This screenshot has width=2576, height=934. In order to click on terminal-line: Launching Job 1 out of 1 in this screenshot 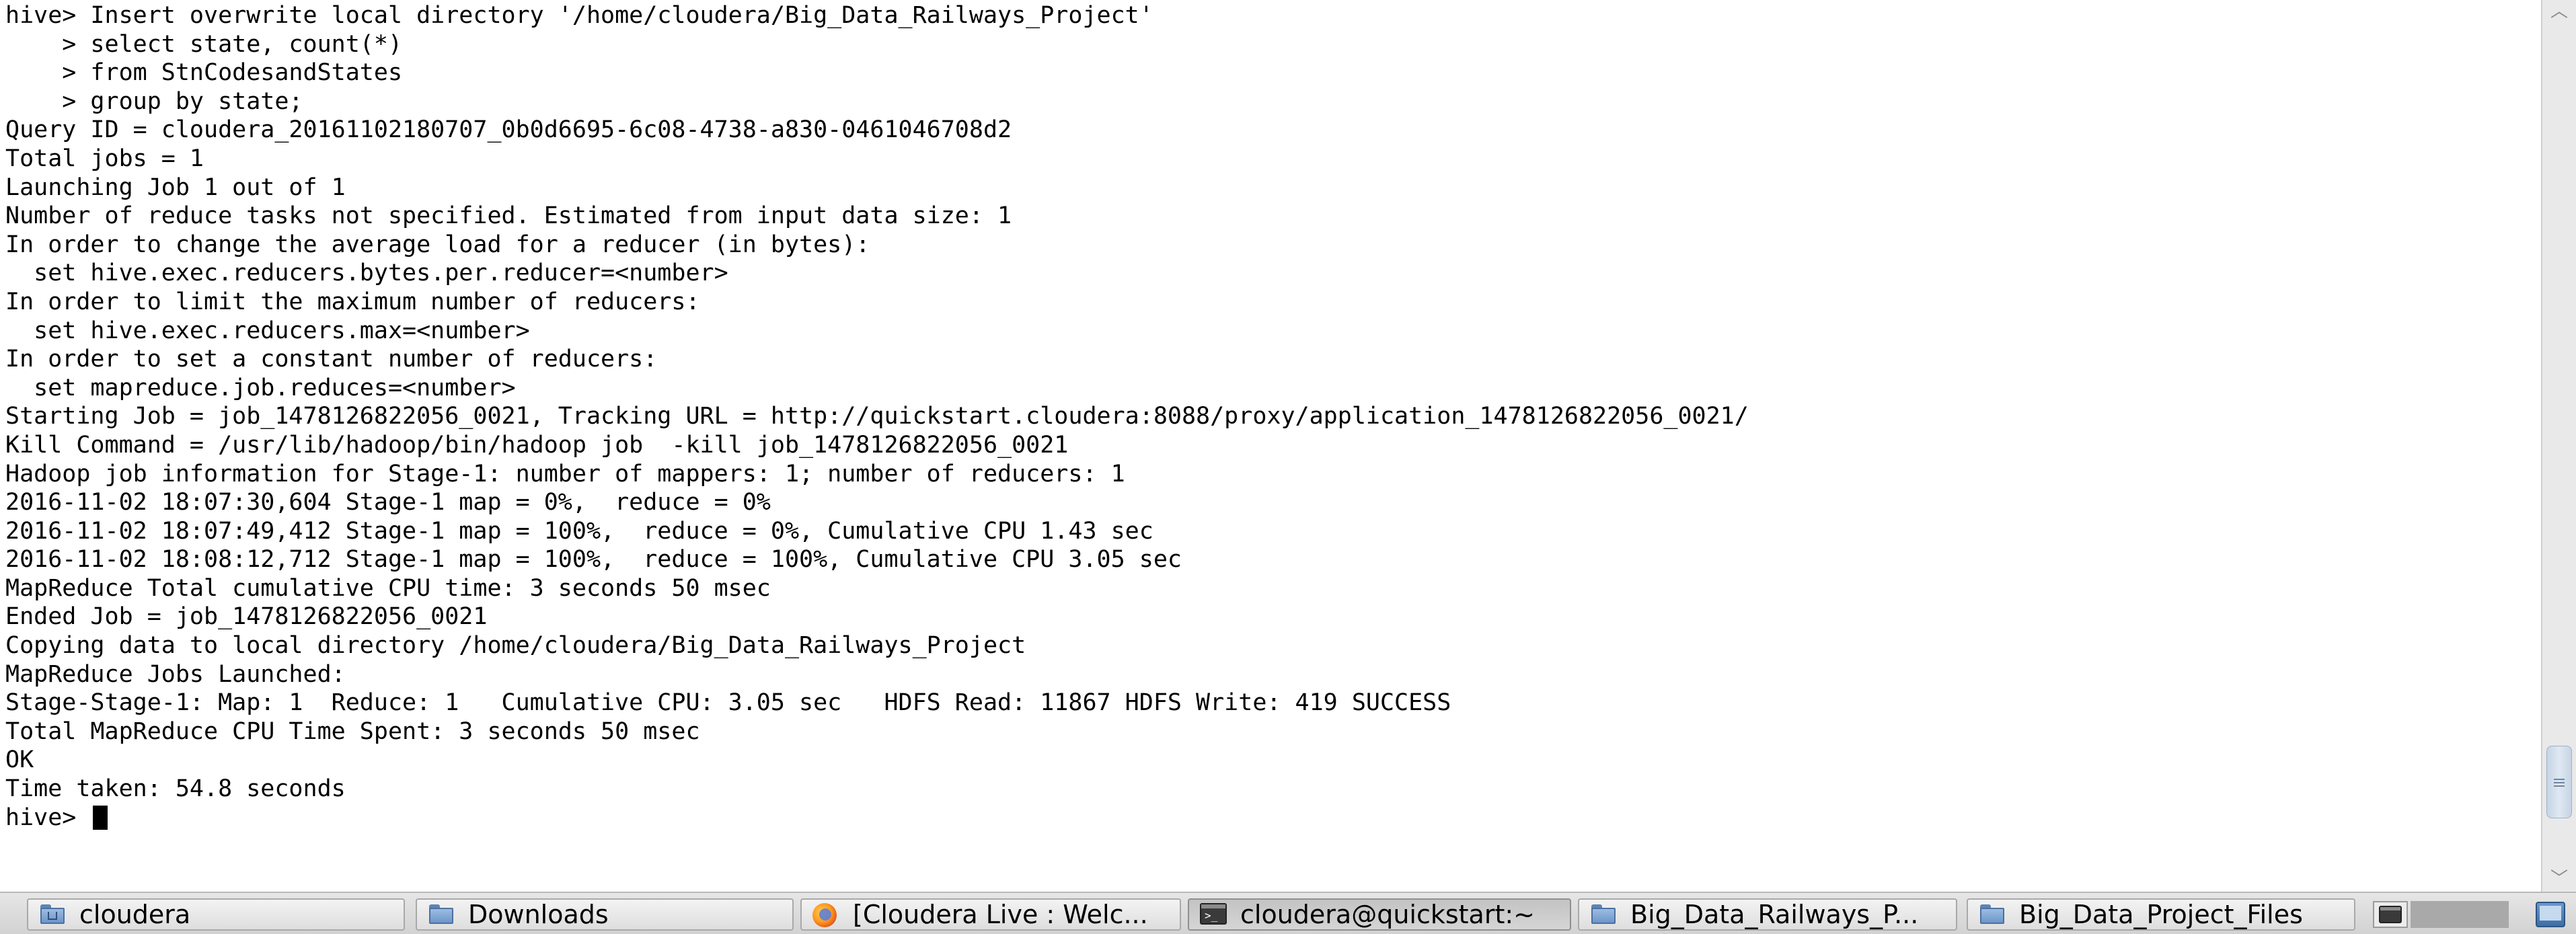, I will do `click(175, 187)`.